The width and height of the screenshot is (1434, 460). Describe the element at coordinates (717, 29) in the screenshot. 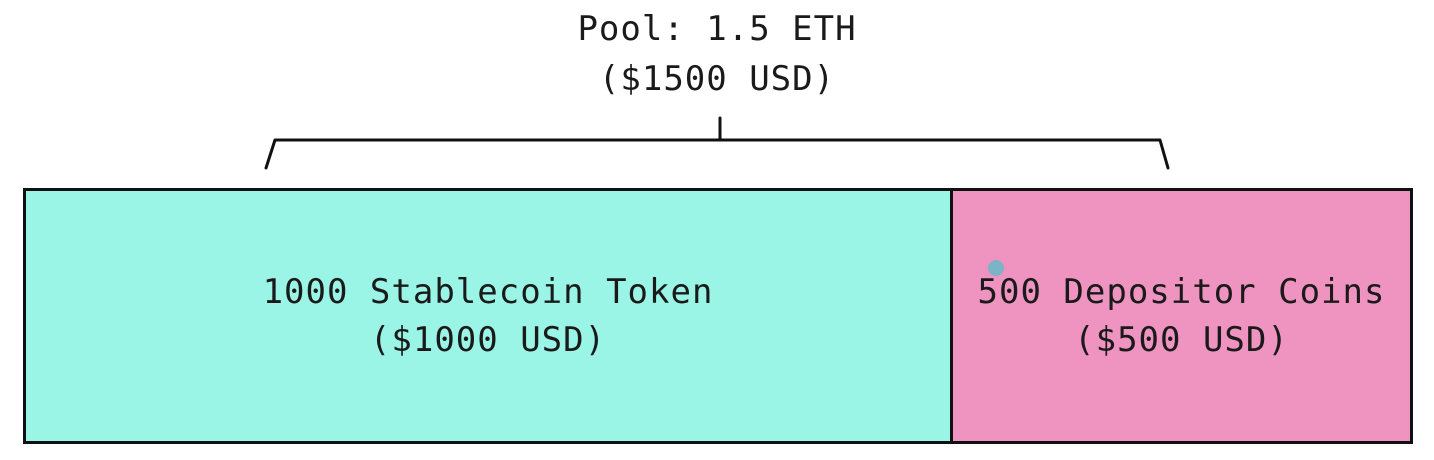

I see `pool-amount: Pool: 1.5 ETH` at that location.